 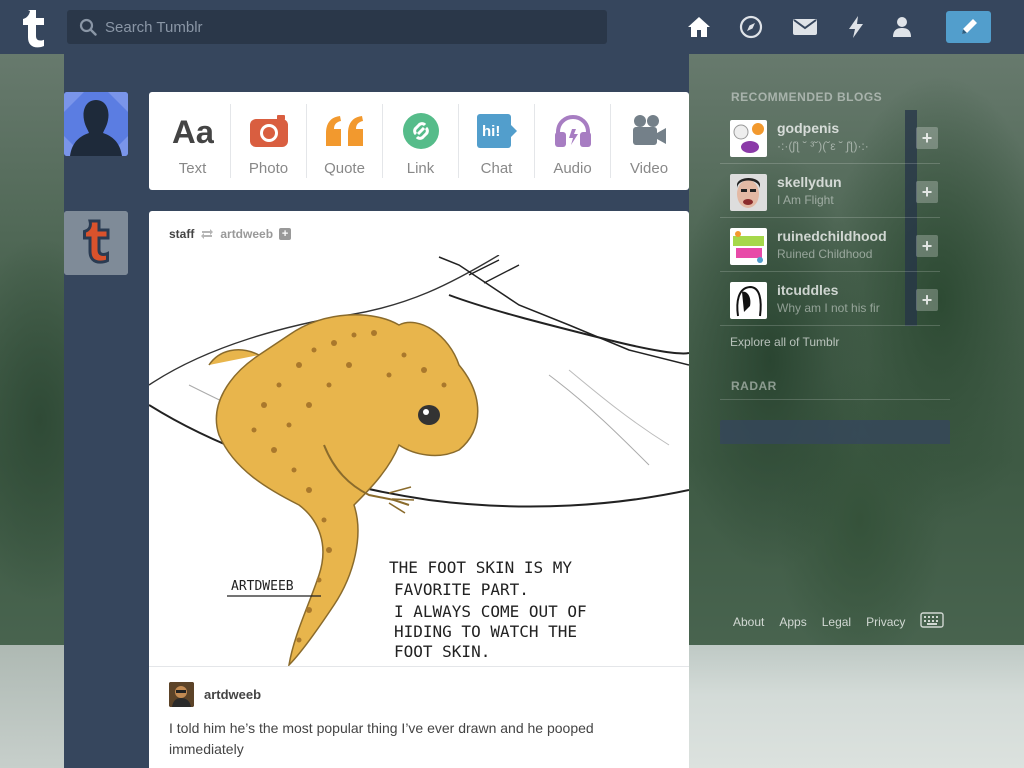 I want to click on footer-links: About Apps Legal Privacy, so click(x=846, y=621).